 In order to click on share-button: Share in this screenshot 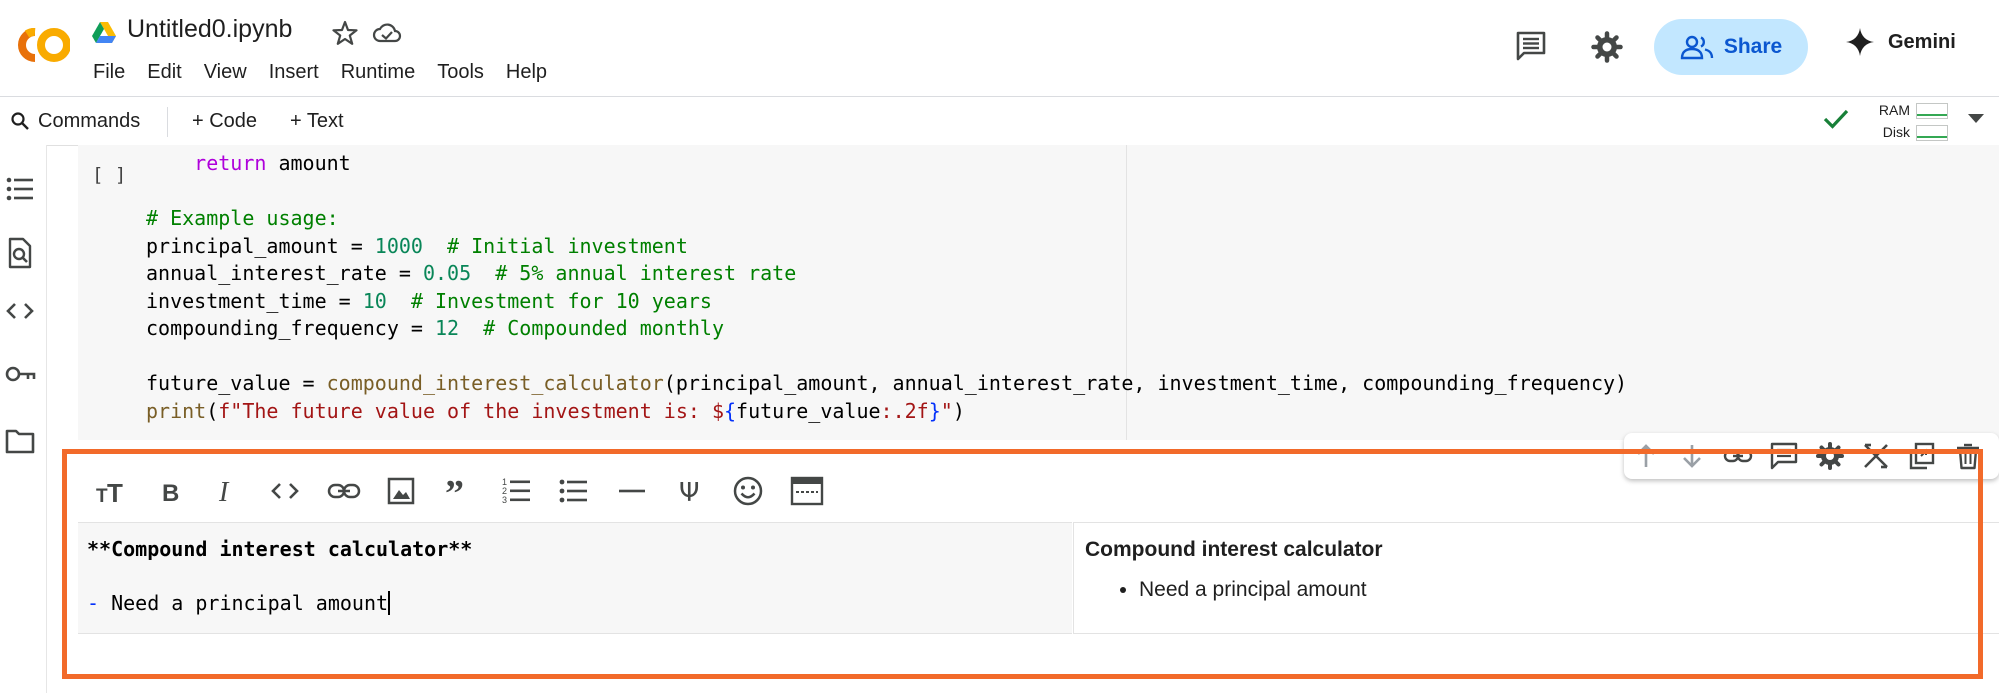, I will do `click(1731, 47)`.